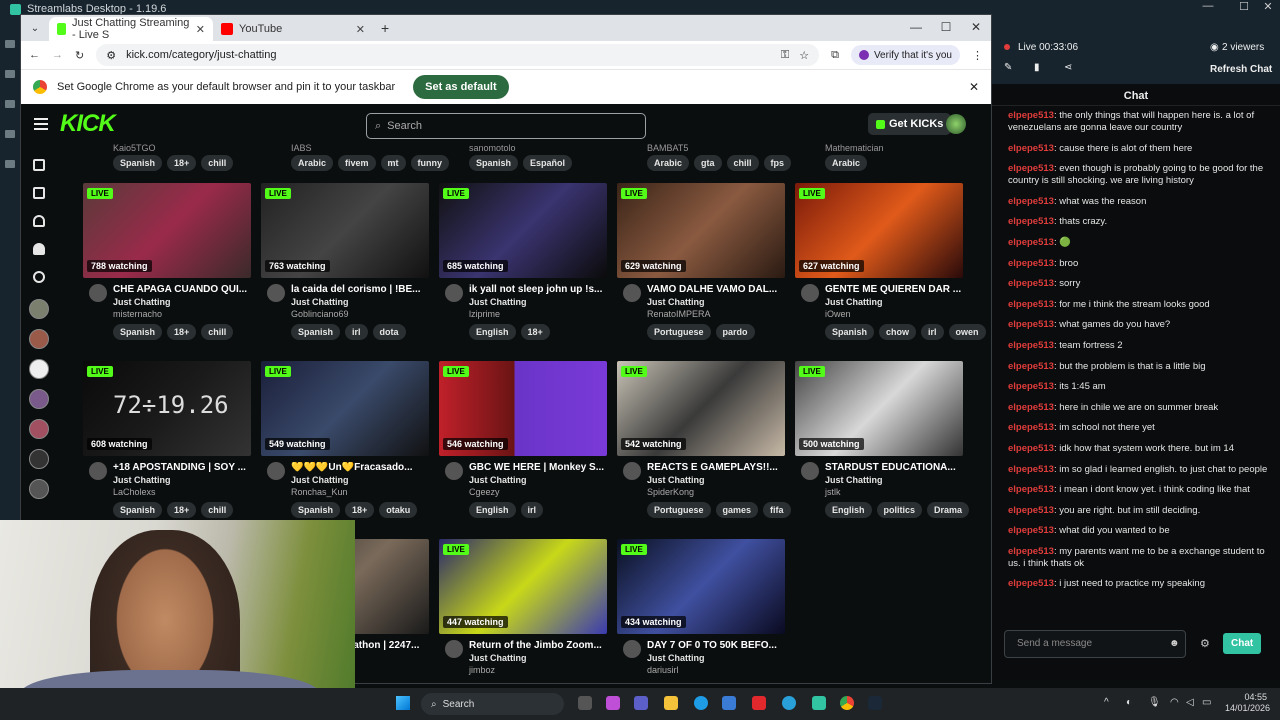  Describe the element at coordinates (585, 703) in the screenshot. I see `task-view-icon` at that location.